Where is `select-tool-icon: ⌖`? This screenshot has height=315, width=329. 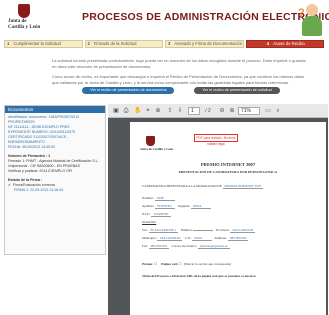
select-tool-icon: ⌖ is located at coordinates (148, 111).